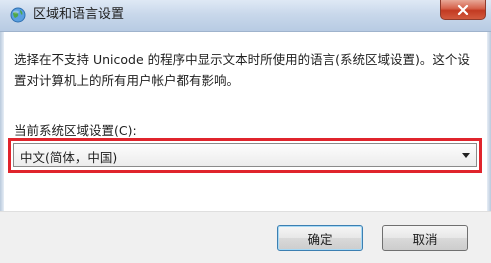 Image resolution: width=491 pixels, height=263 pixels. What do you see at coordinates (320, 238) in the screenshot?
I see `ok-button: 确定` at bounding box center [320, 238].